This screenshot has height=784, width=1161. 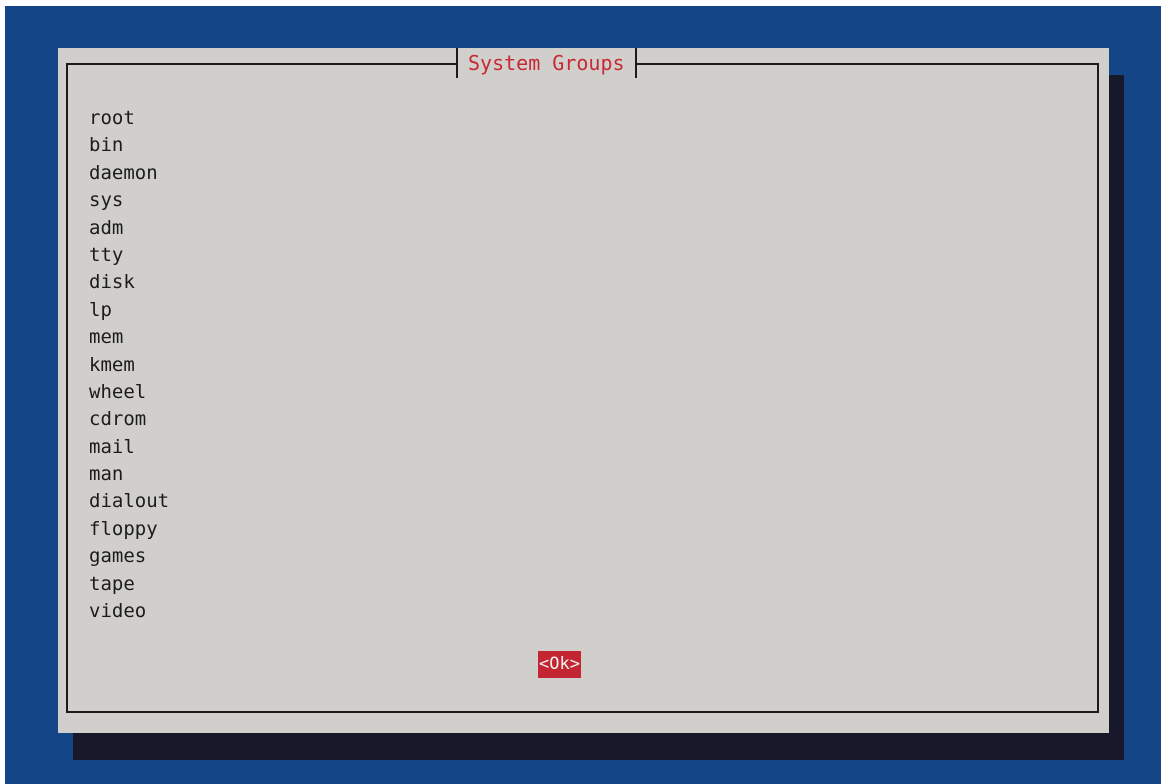 What do you see at coordinates (118, 611) in the screenshot?
I see `list-item: video` at bounding box center [118, 611].